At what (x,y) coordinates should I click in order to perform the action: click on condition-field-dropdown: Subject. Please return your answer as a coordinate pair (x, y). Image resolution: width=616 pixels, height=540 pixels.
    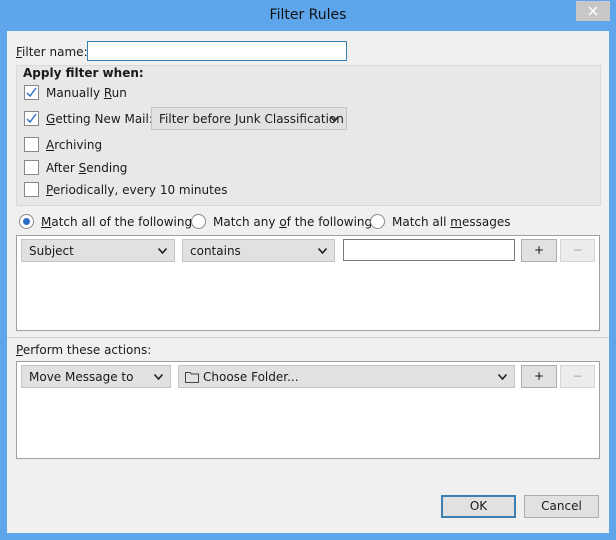
    Looking at the image, I should click on (98, 250).